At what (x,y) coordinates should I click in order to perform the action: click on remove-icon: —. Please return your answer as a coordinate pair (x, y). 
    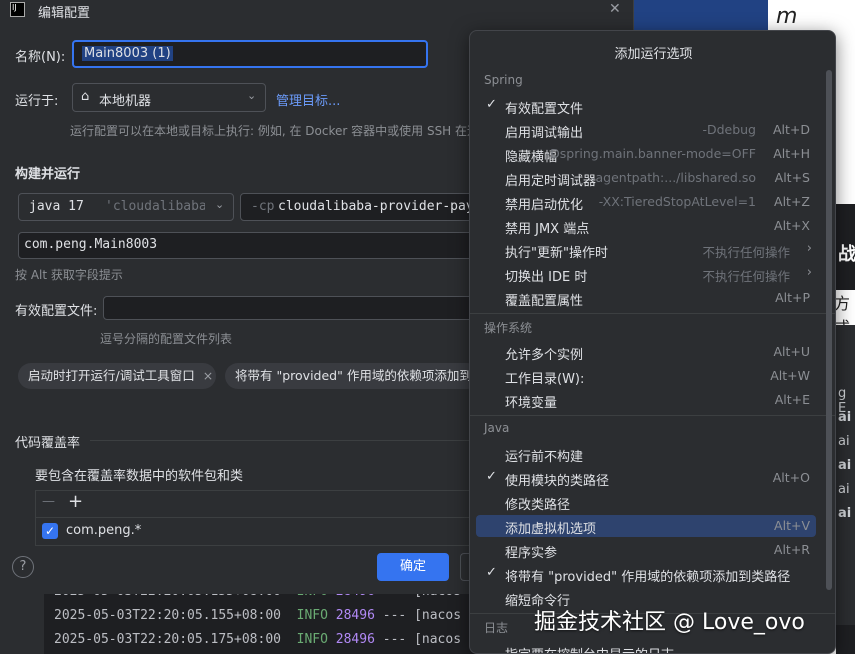
    Looking at the image, I should click on (48, 501).